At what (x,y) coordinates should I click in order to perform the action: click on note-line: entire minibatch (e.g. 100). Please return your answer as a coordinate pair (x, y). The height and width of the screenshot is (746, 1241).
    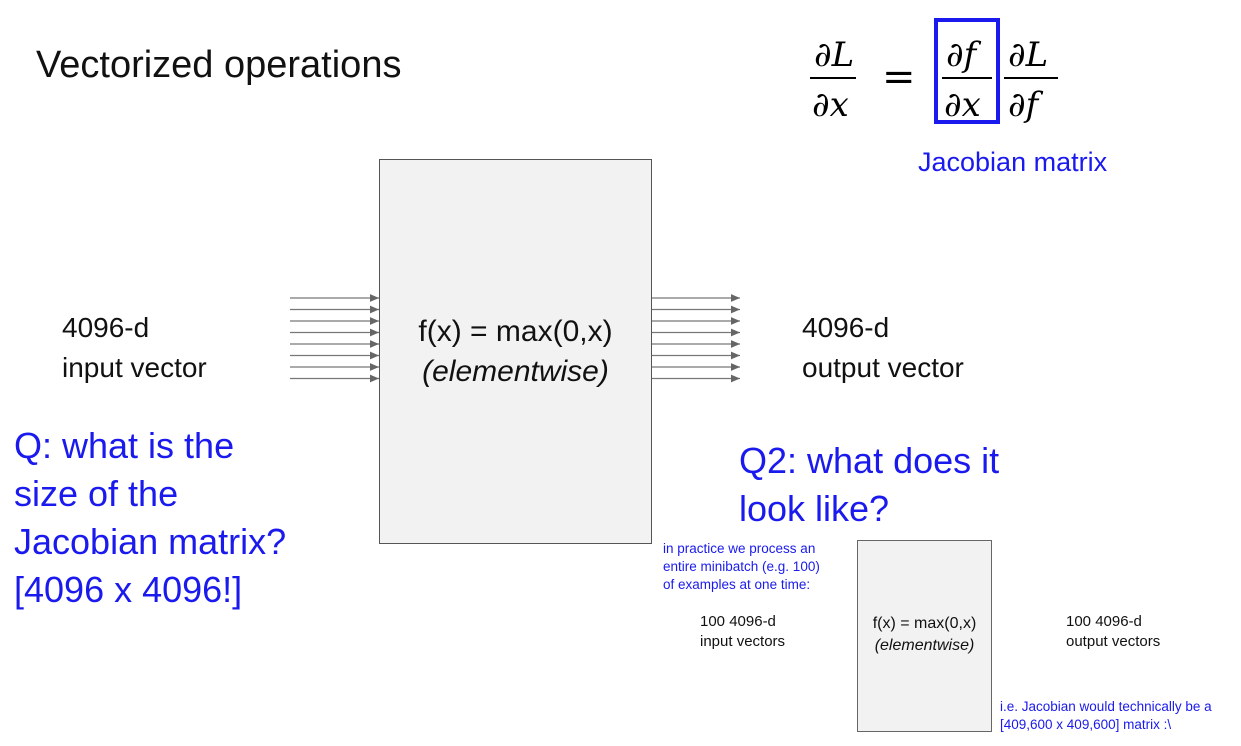
    Looking at the image, I should click on (741, 566).